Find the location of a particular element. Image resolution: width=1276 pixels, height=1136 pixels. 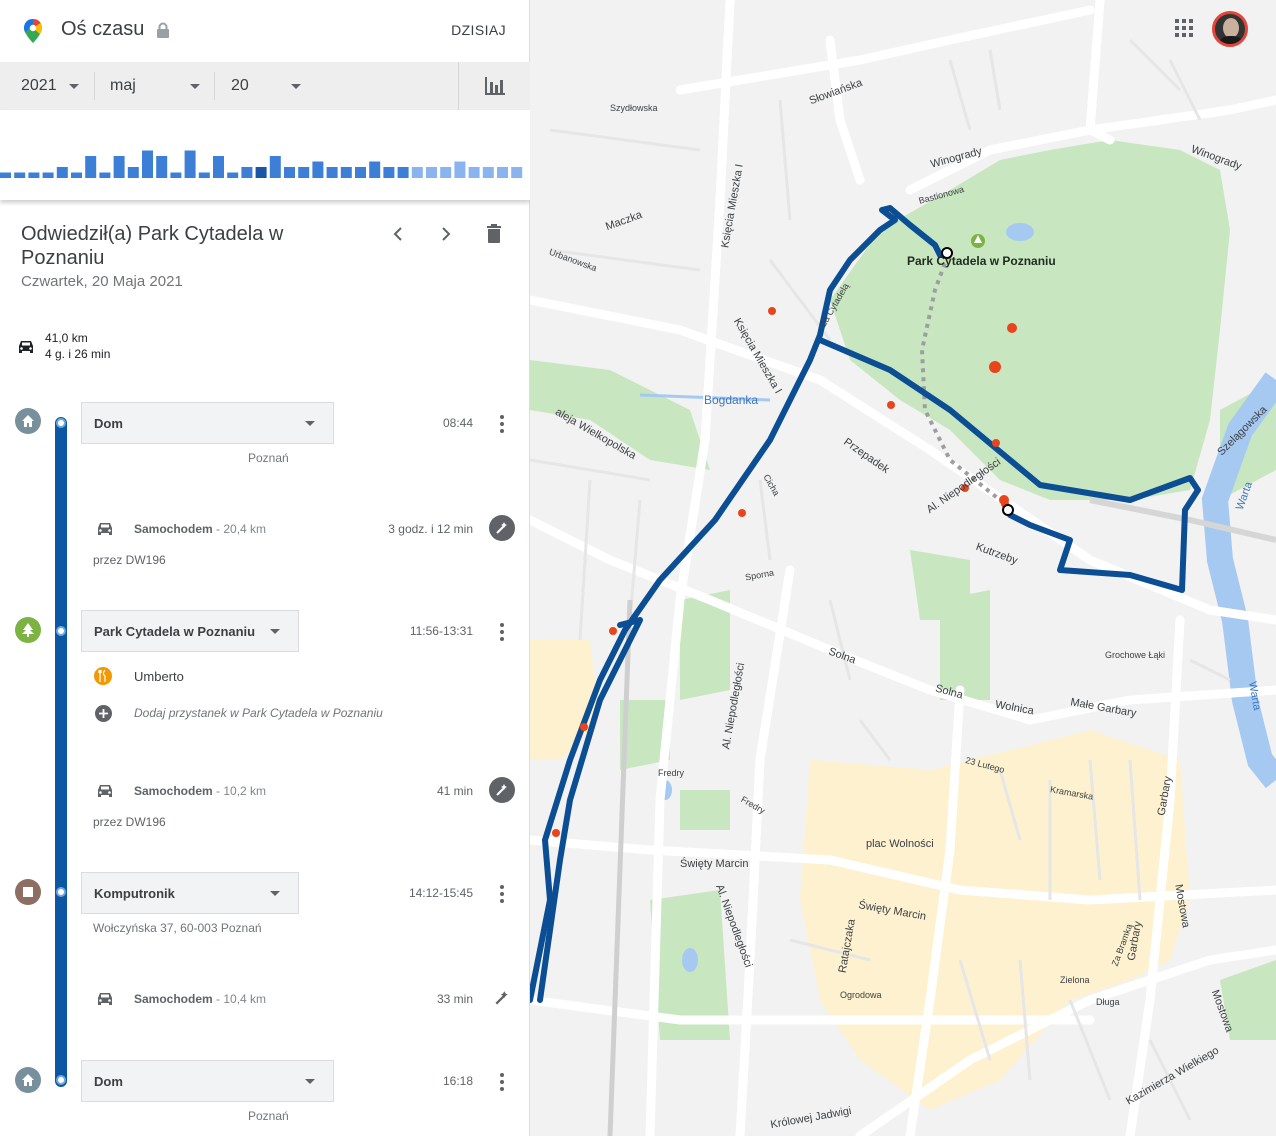

delete-icon is located at coordinates (494, 234).